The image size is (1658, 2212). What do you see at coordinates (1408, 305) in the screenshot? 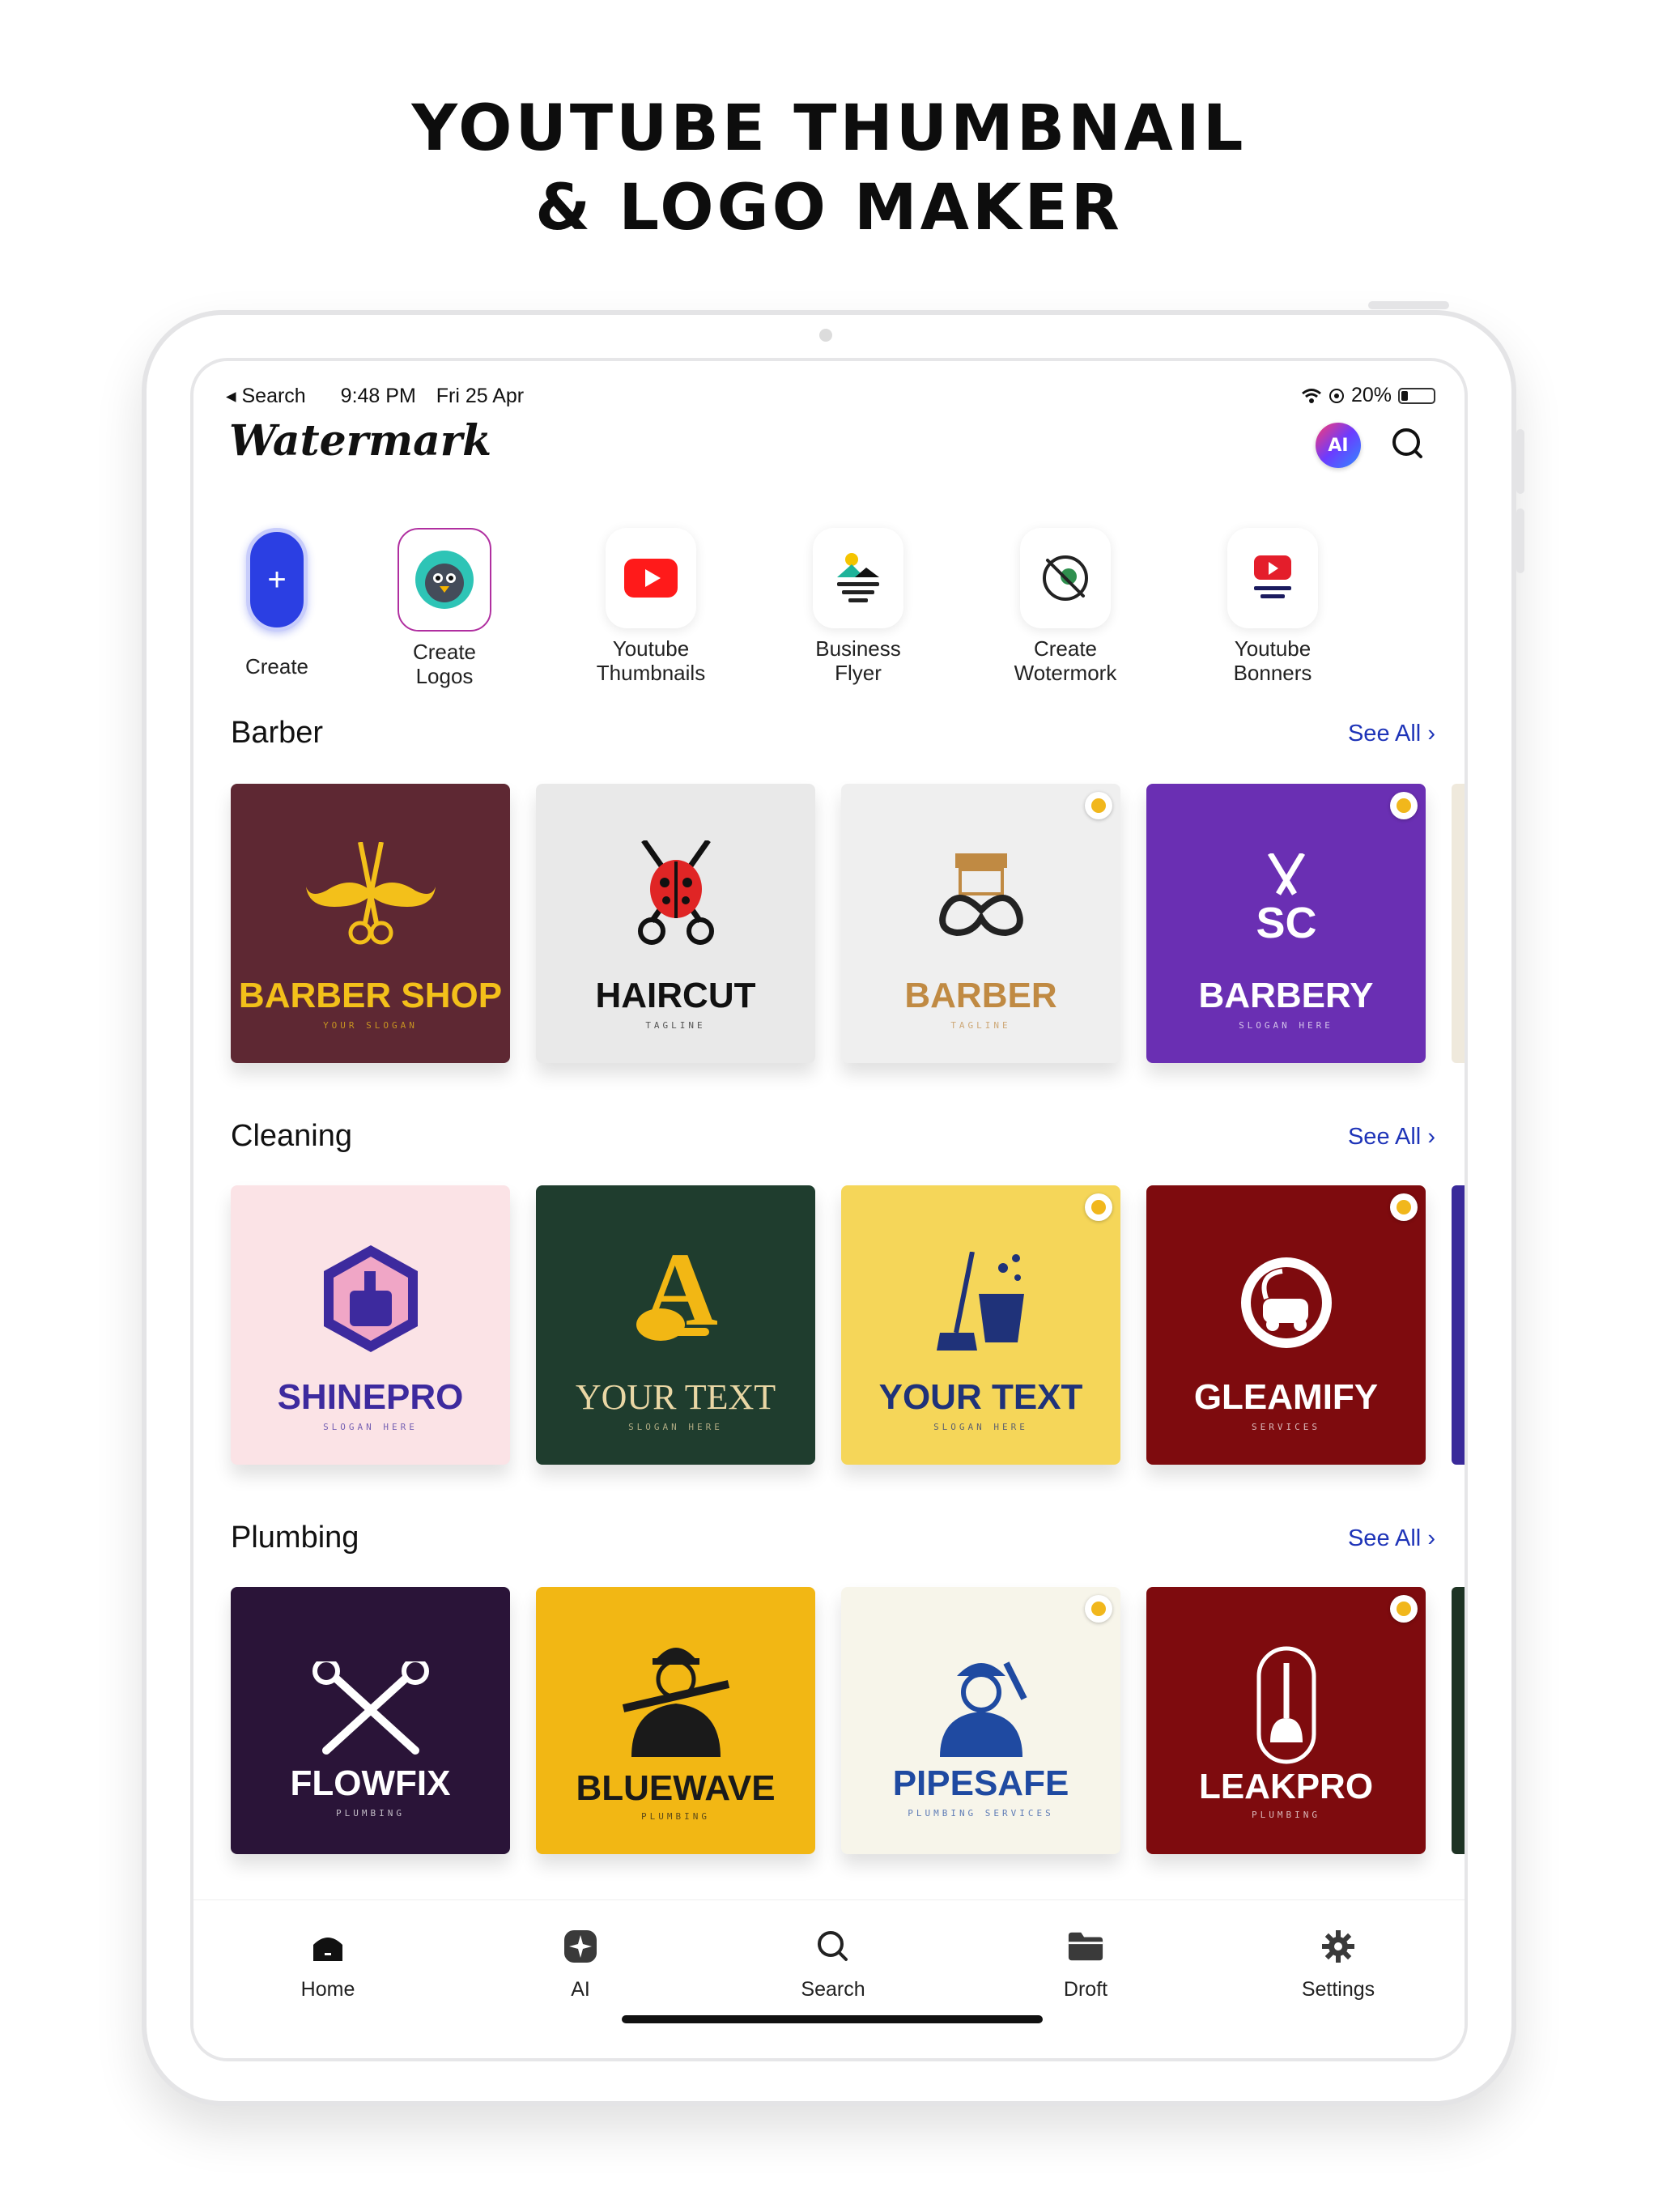
I see `power-button` at bounding box center [1408, 305].